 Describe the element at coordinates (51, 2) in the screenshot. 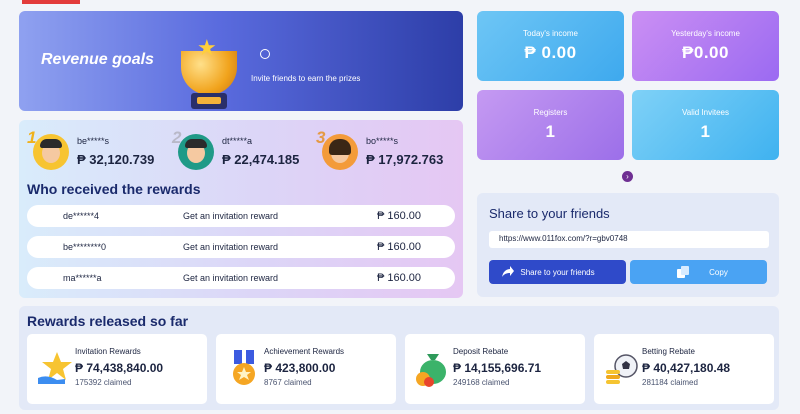

I see `top-tab-indicator` at that location.